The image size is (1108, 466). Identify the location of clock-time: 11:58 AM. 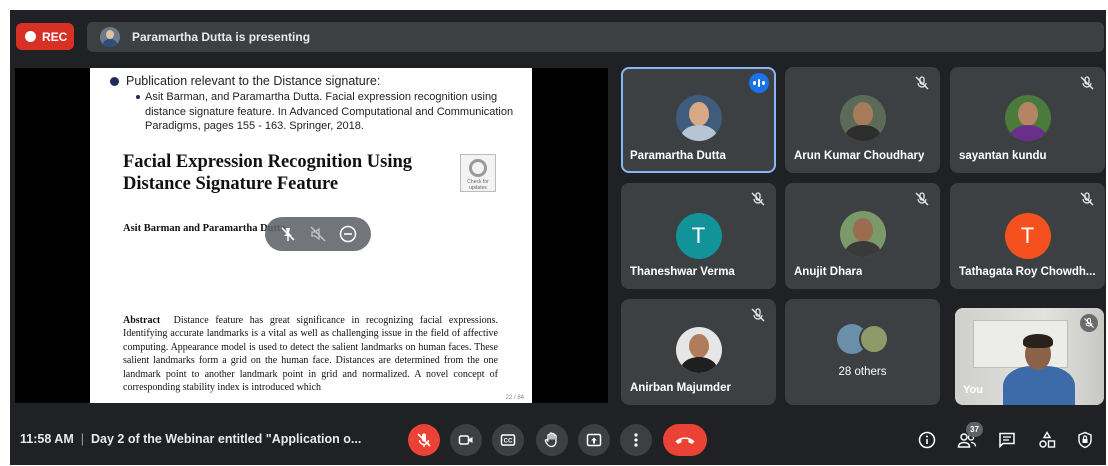
(47, 439).